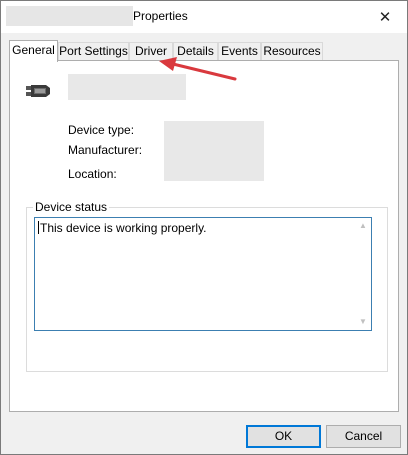 This screenshot has width=408, height=455. Describe the element at coordinates (33, 51) in the screenshot. I see `tab-general: General` at that location.